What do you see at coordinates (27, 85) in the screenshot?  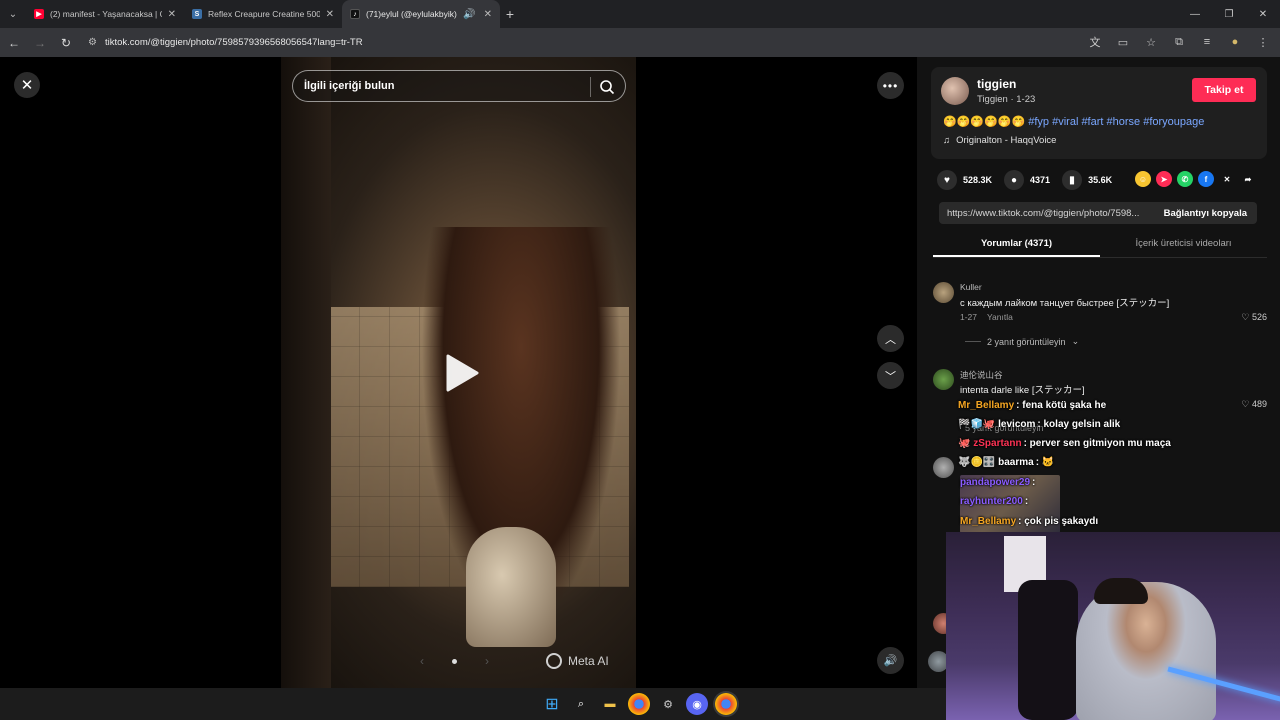 I see `close-viewer-button: ✕` at bounding box center [27, 85].